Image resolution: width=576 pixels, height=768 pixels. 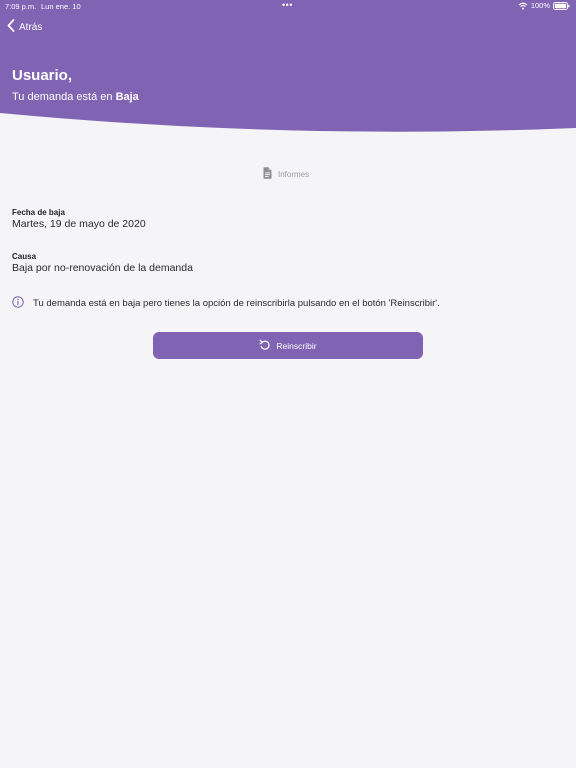 I want to click on battery-icon, so click(x=561, y=5).